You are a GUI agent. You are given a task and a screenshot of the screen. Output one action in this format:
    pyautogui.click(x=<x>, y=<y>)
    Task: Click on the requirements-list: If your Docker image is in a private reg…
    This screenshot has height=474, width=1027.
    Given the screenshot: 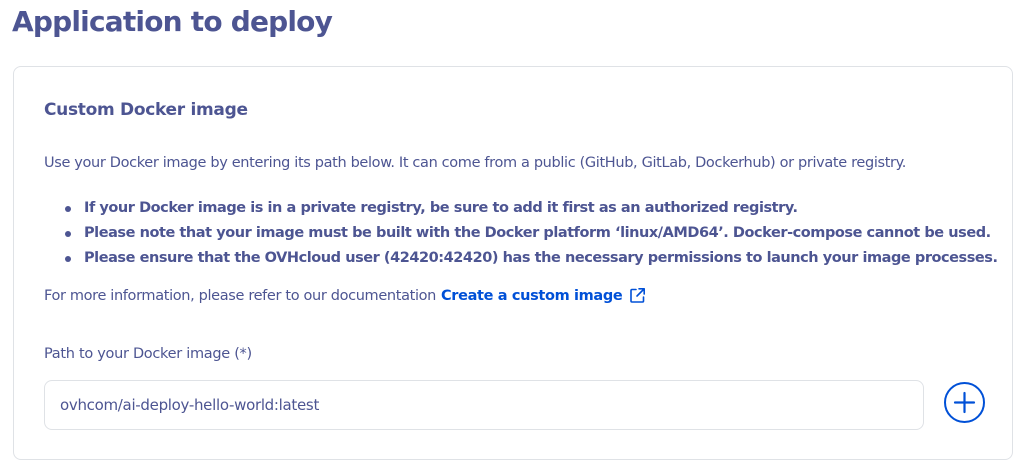 What is the action you would take?
    pyautogui.click(x=521, y=233)
    